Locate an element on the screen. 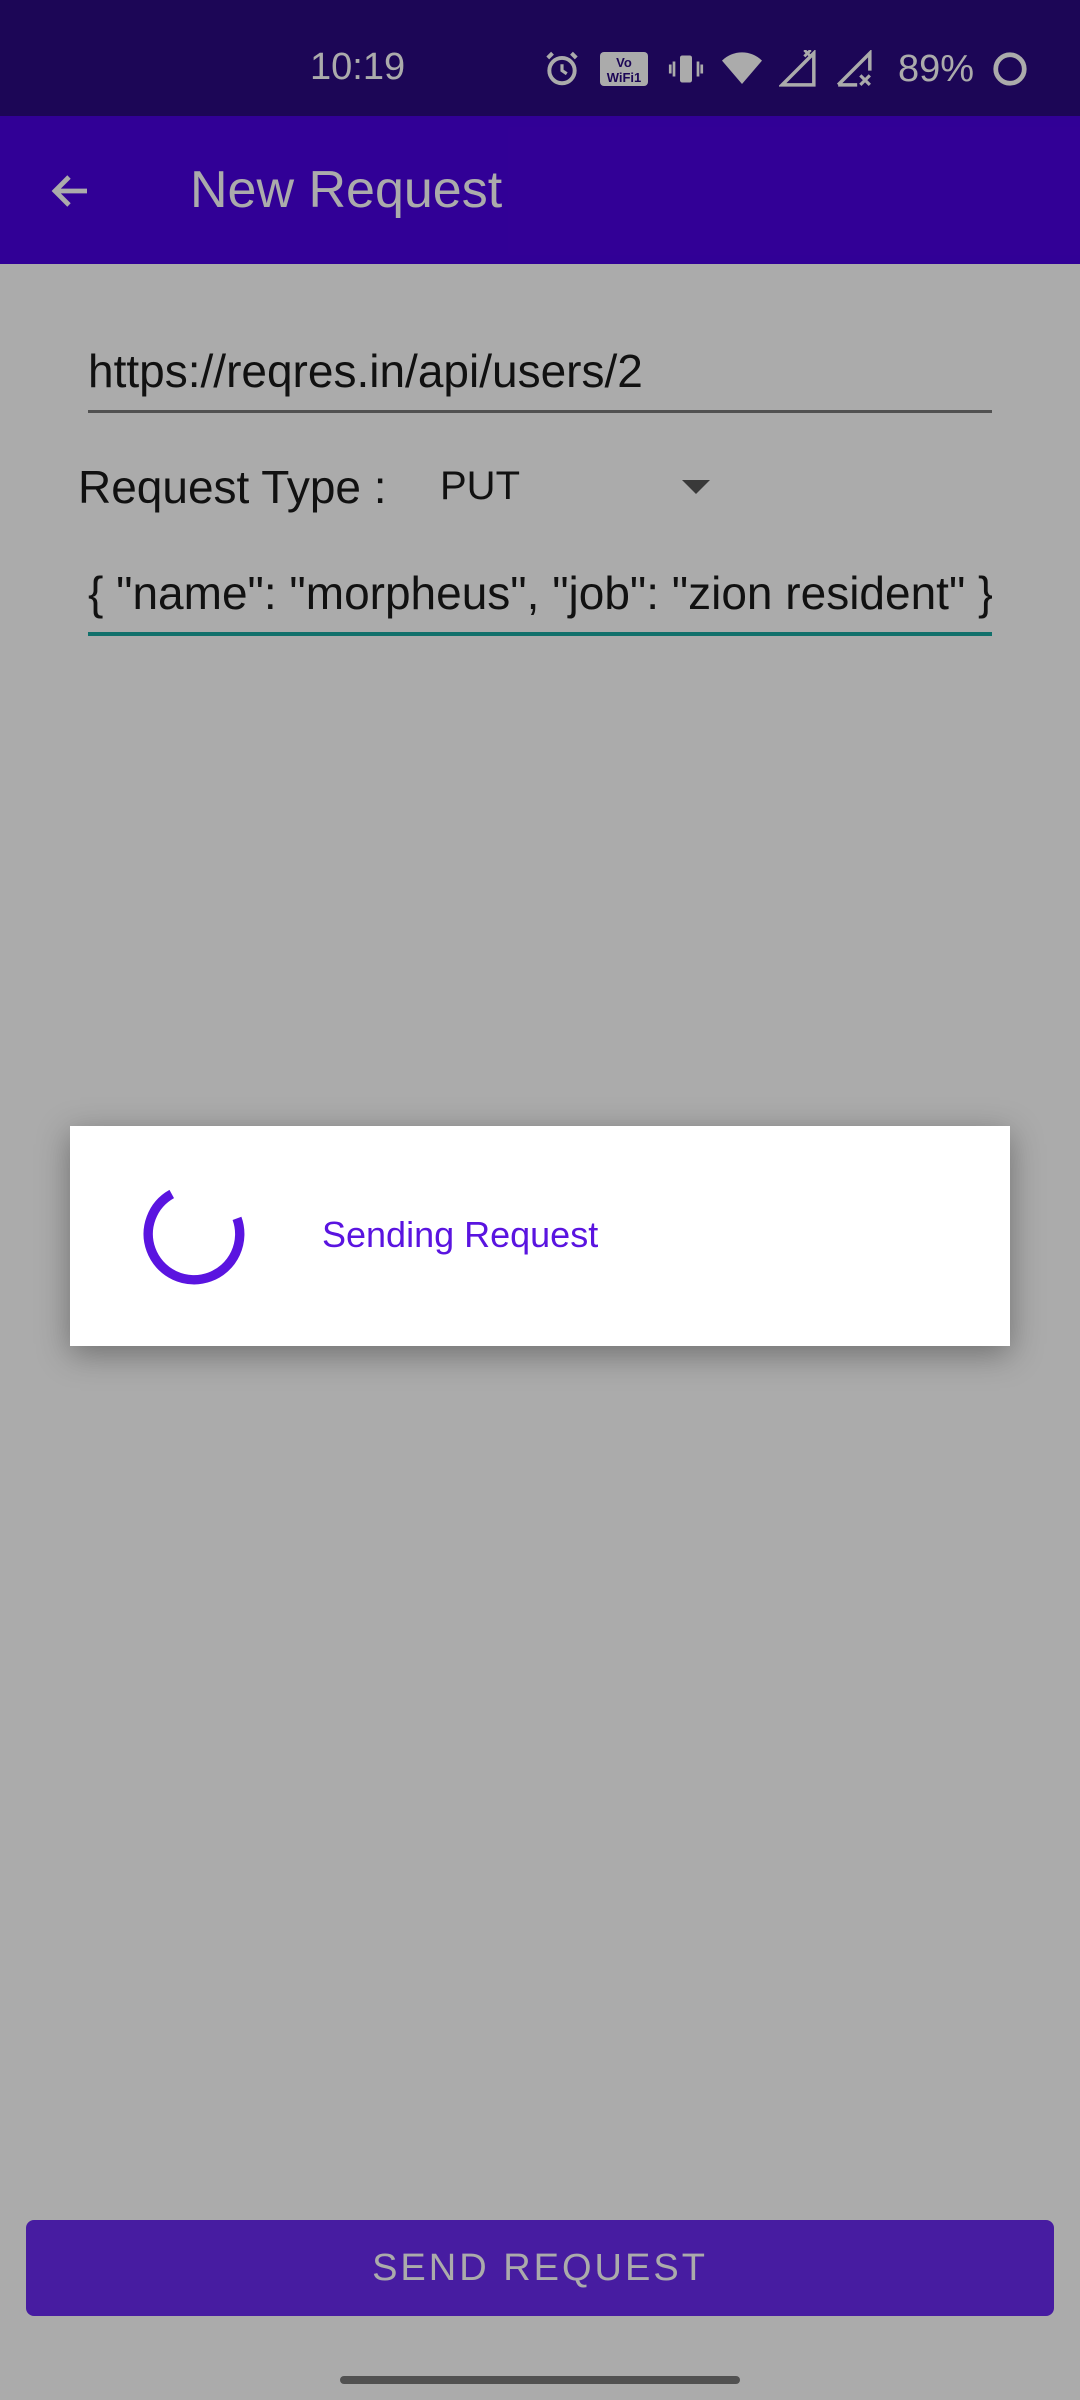  loading-spinner-icon is located at coordinates (194, 1234).